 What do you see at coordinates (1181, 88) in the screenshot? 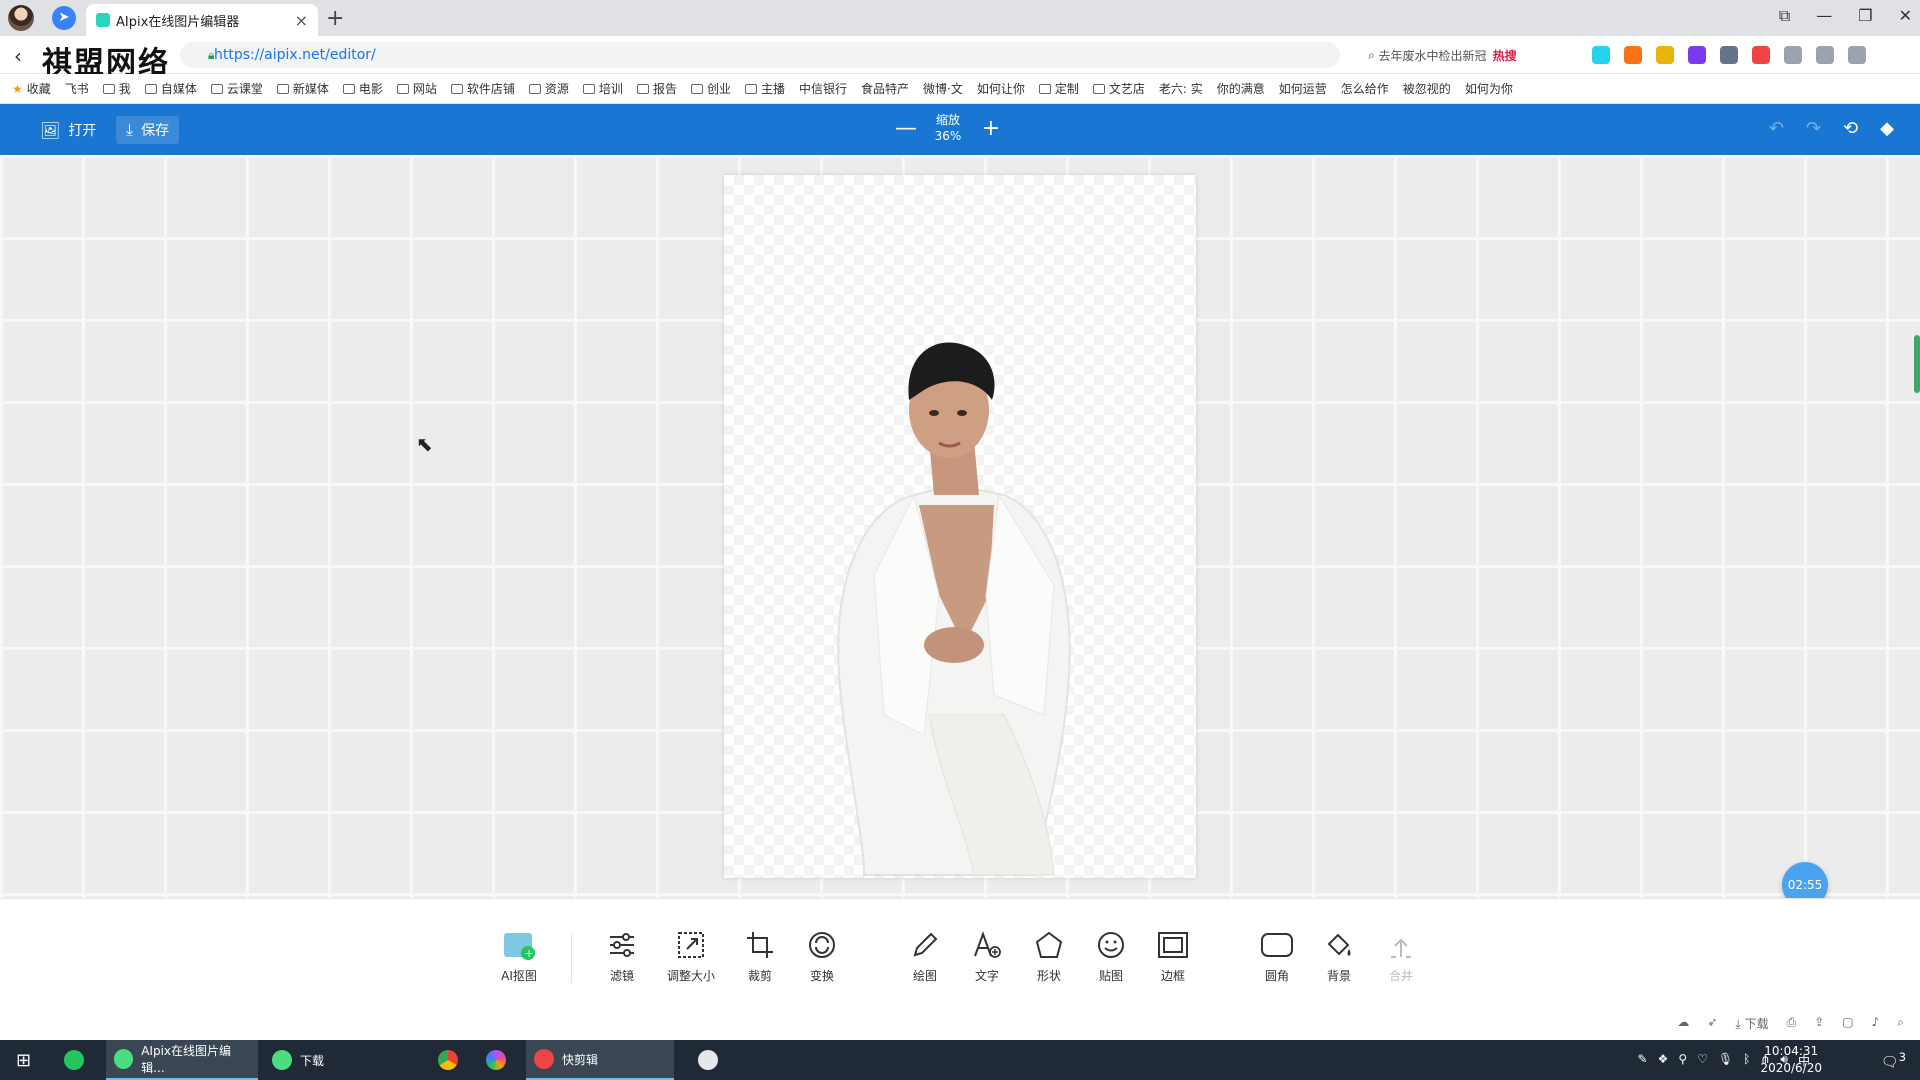
I see `bookmark-item: 老六: 实` at bounding box center [1181, 88].